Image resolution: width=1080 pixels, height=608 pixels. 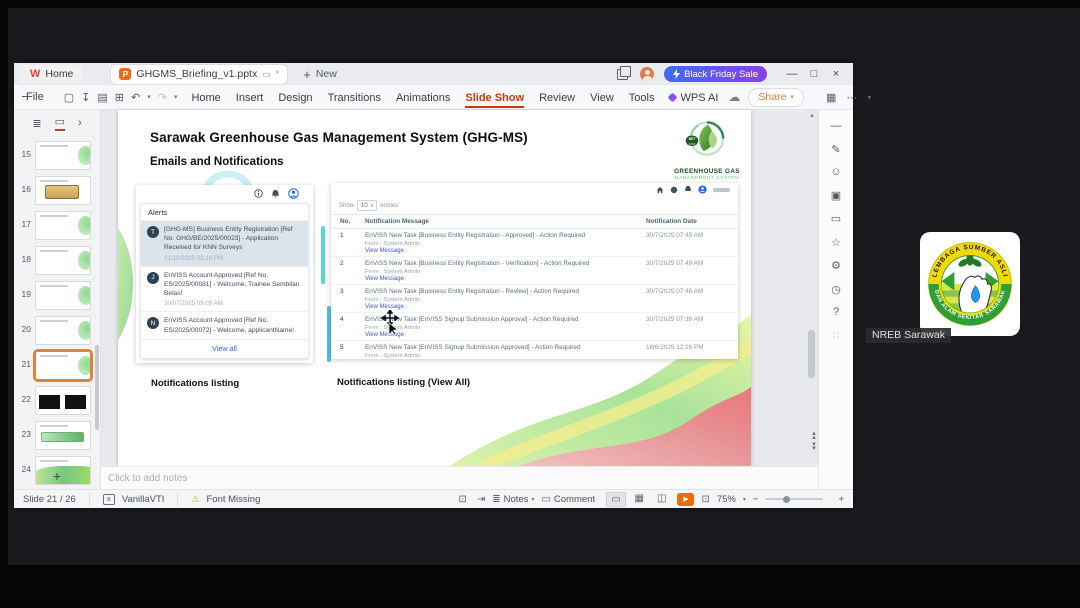 I want to click on settings-gear-icon: ⚙, so click(x=836, y=265).